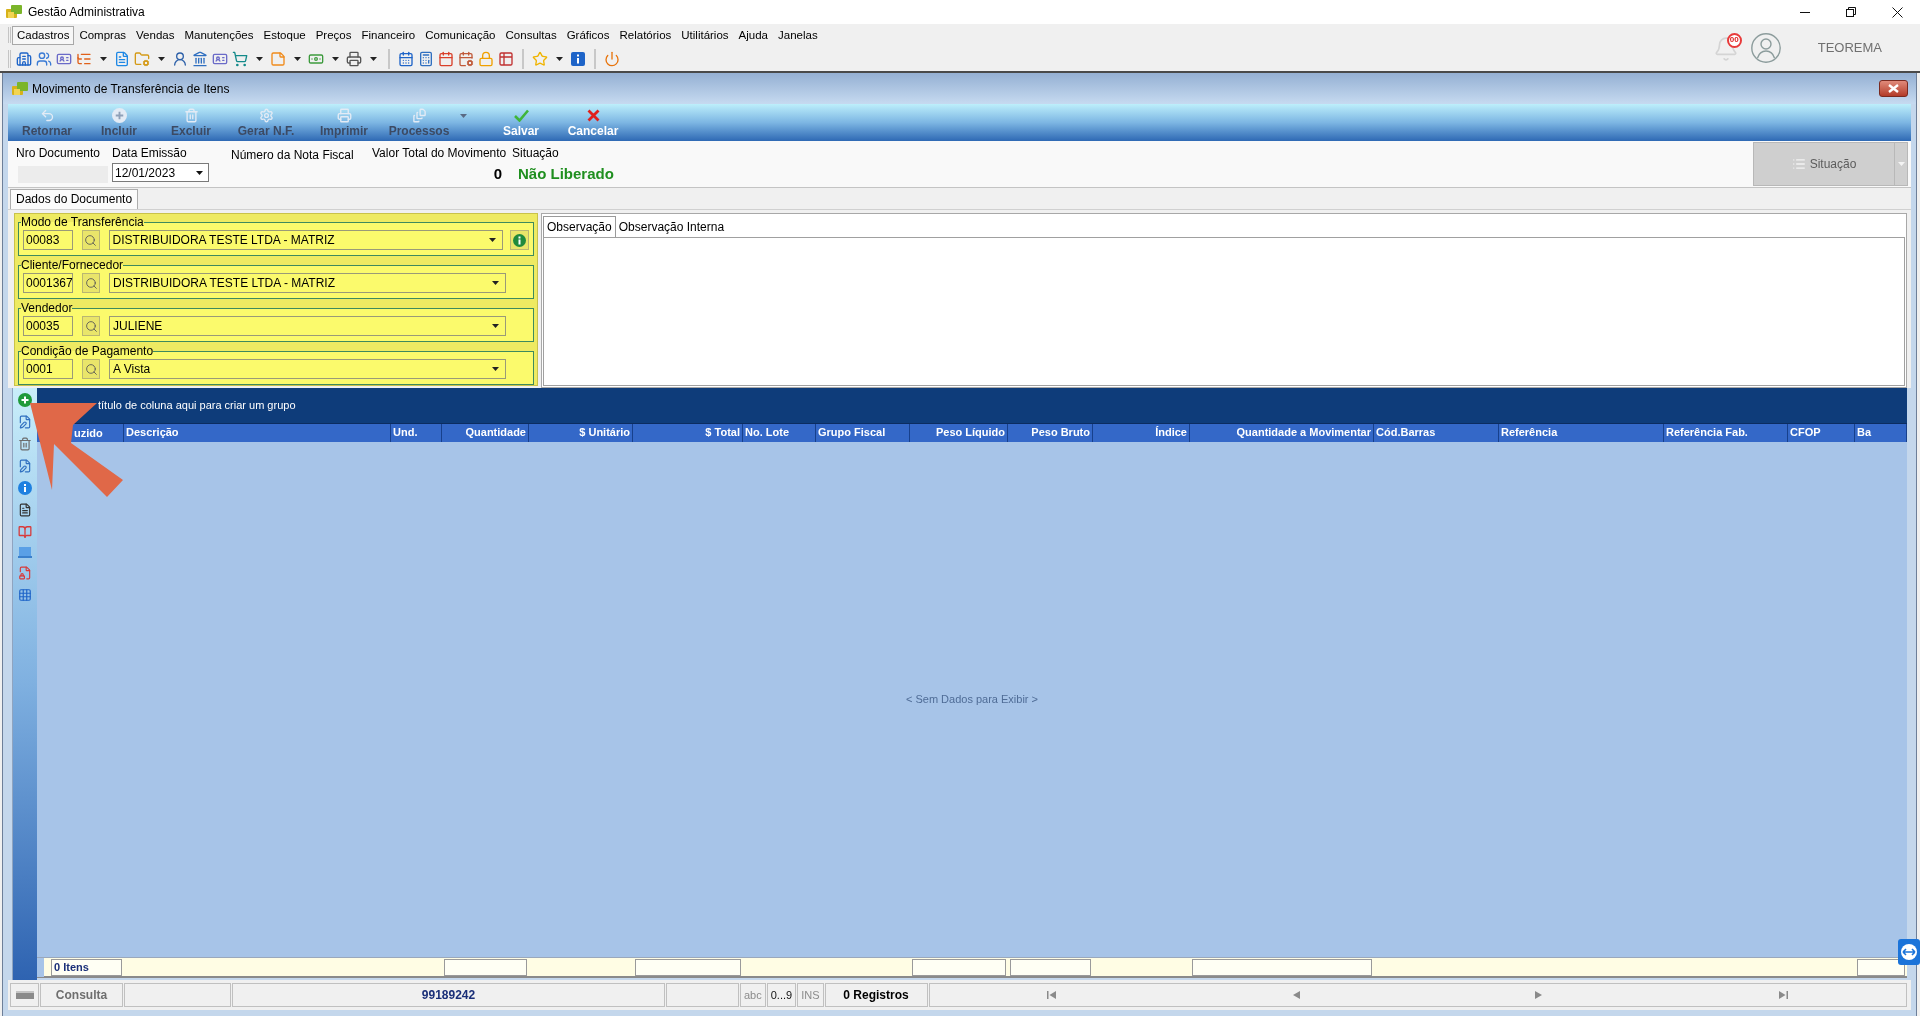 Image resolution: width=1920 pixels, height=1016 pixels. What do you see at coordinates (1849, 47) in the screenshot?
I see `user-name: TEOREMA` at bounding box center [1849, 47].